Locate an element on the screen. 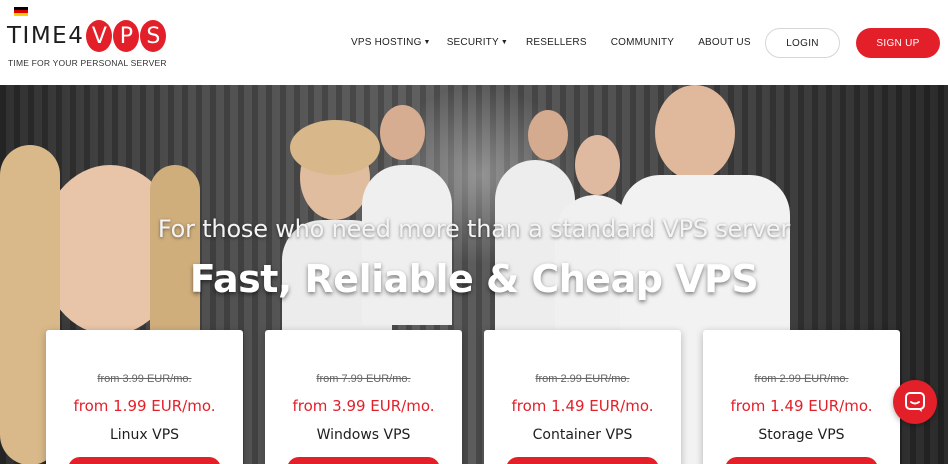 The image size is (948, 464). current-price: from 1.99 EUR/mo. is located at coordinates (144, 406).